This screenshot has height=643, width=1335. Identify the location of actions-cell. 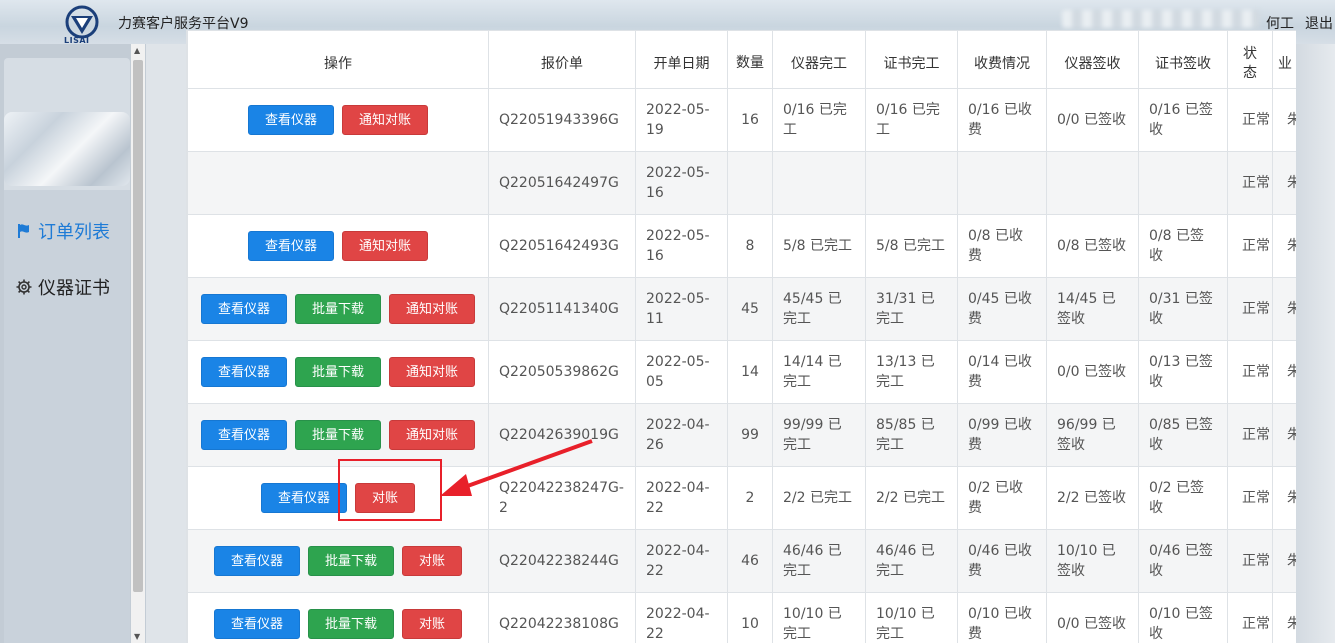
(338, 183).